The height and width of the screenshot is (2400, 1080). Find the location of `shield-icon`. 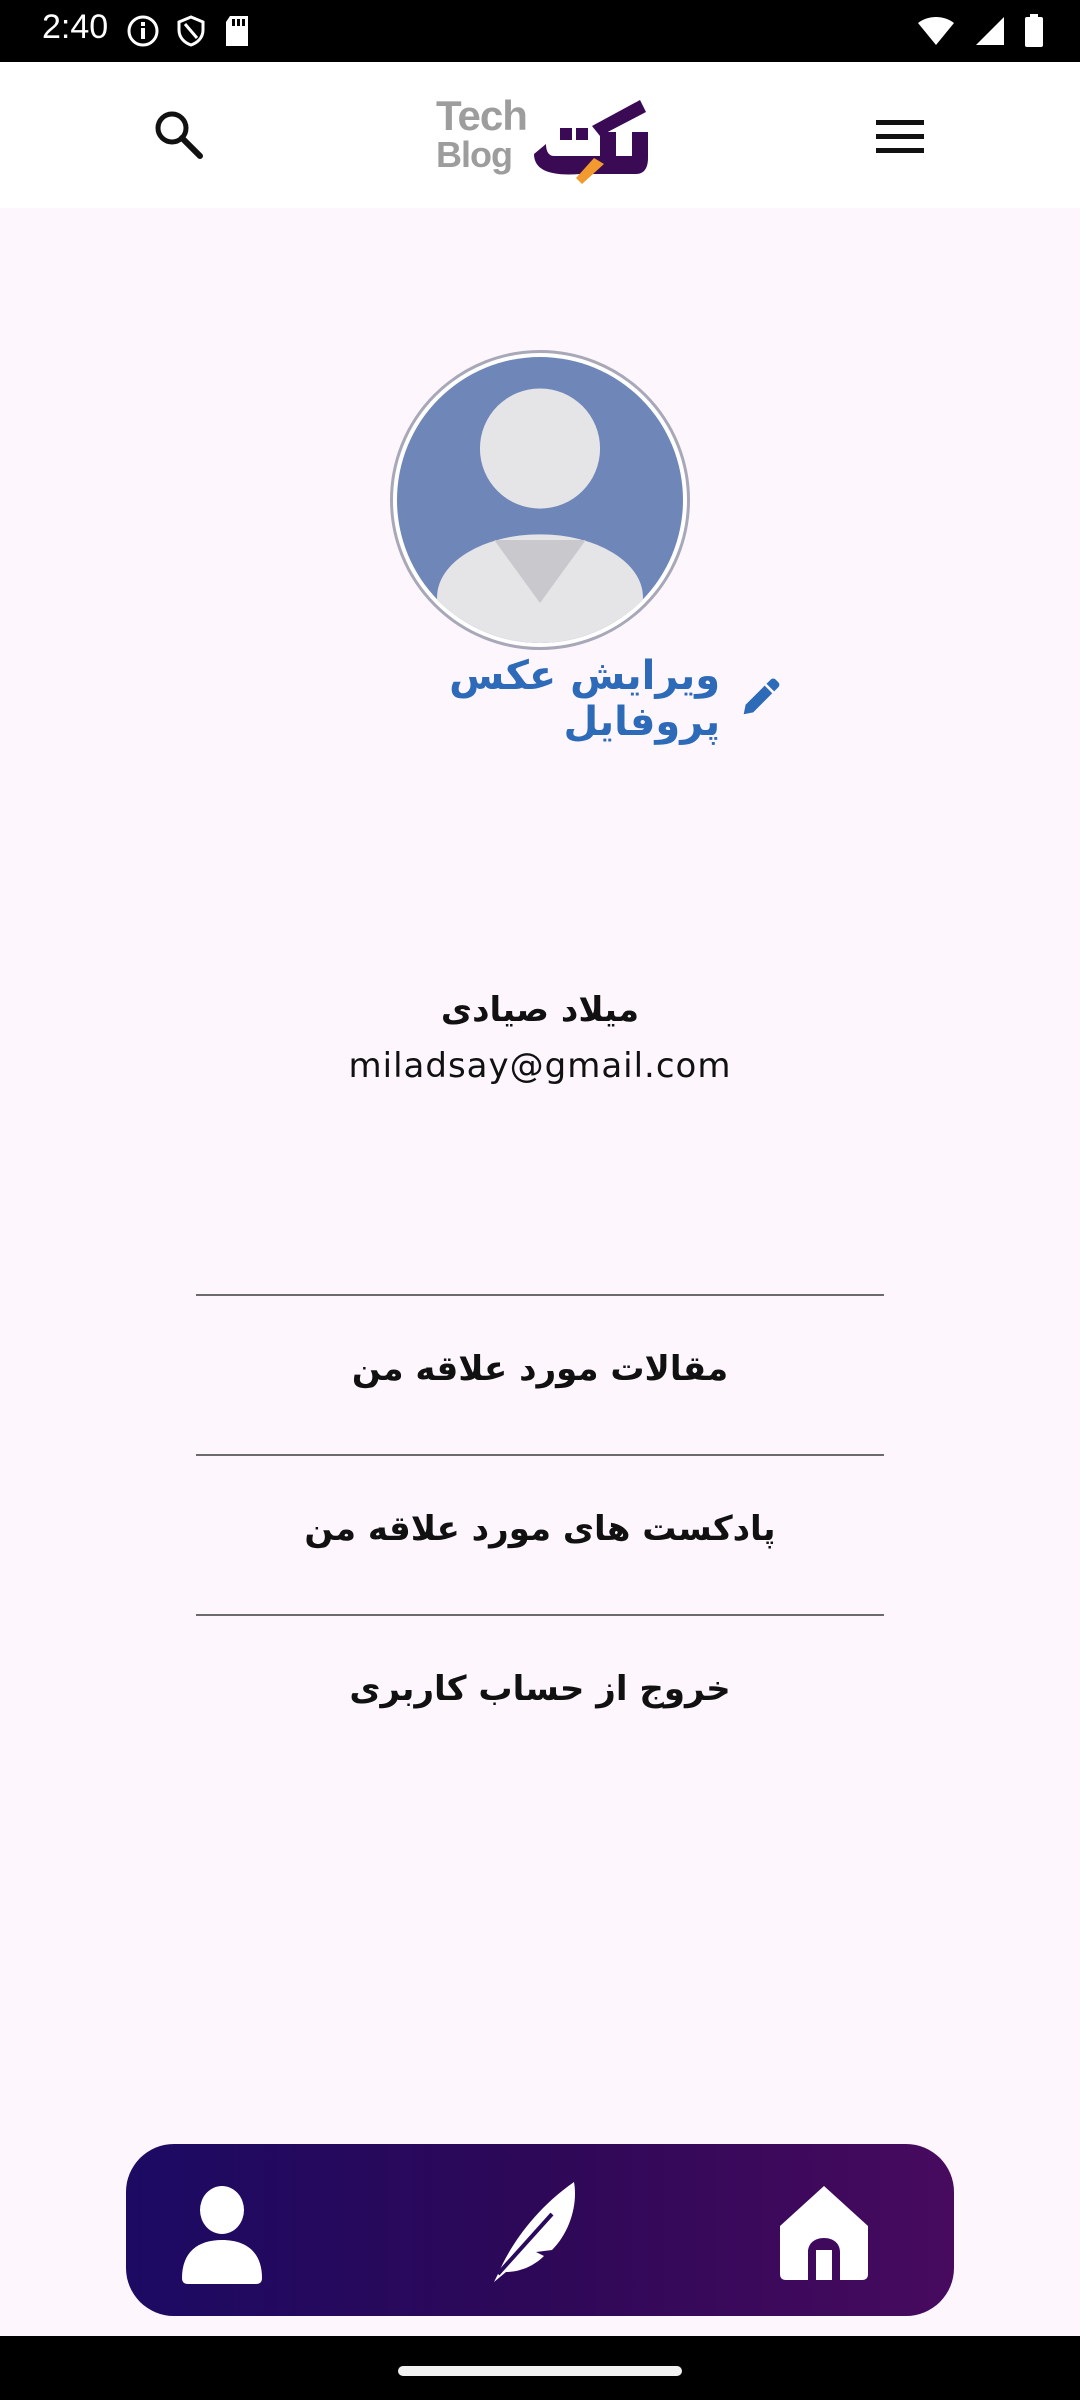

shield-icon is located at coordinates (191, 31).